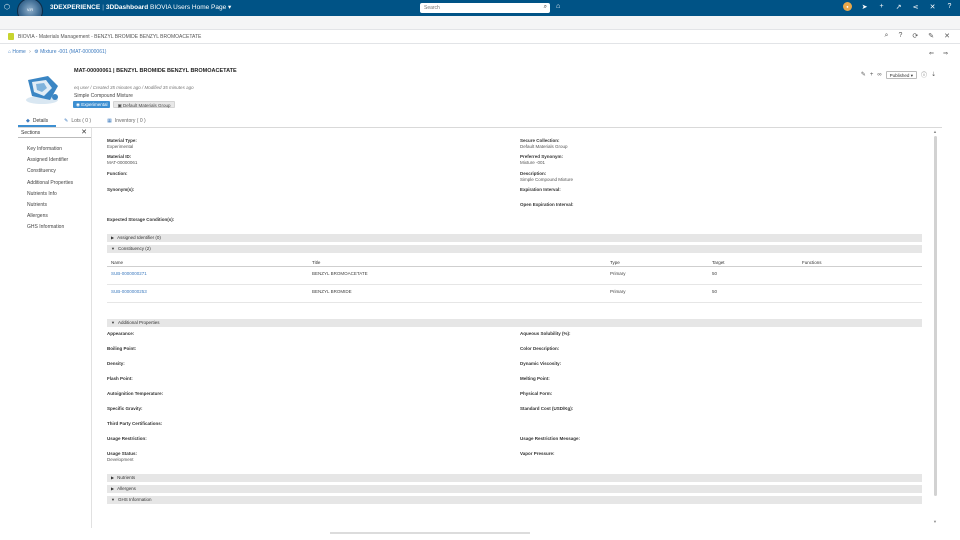 The image size is (960, 540). Describe the element at coordinates (901, 74) in the screenshot. I see `maturity-dropdown: Published ▾` at that location.